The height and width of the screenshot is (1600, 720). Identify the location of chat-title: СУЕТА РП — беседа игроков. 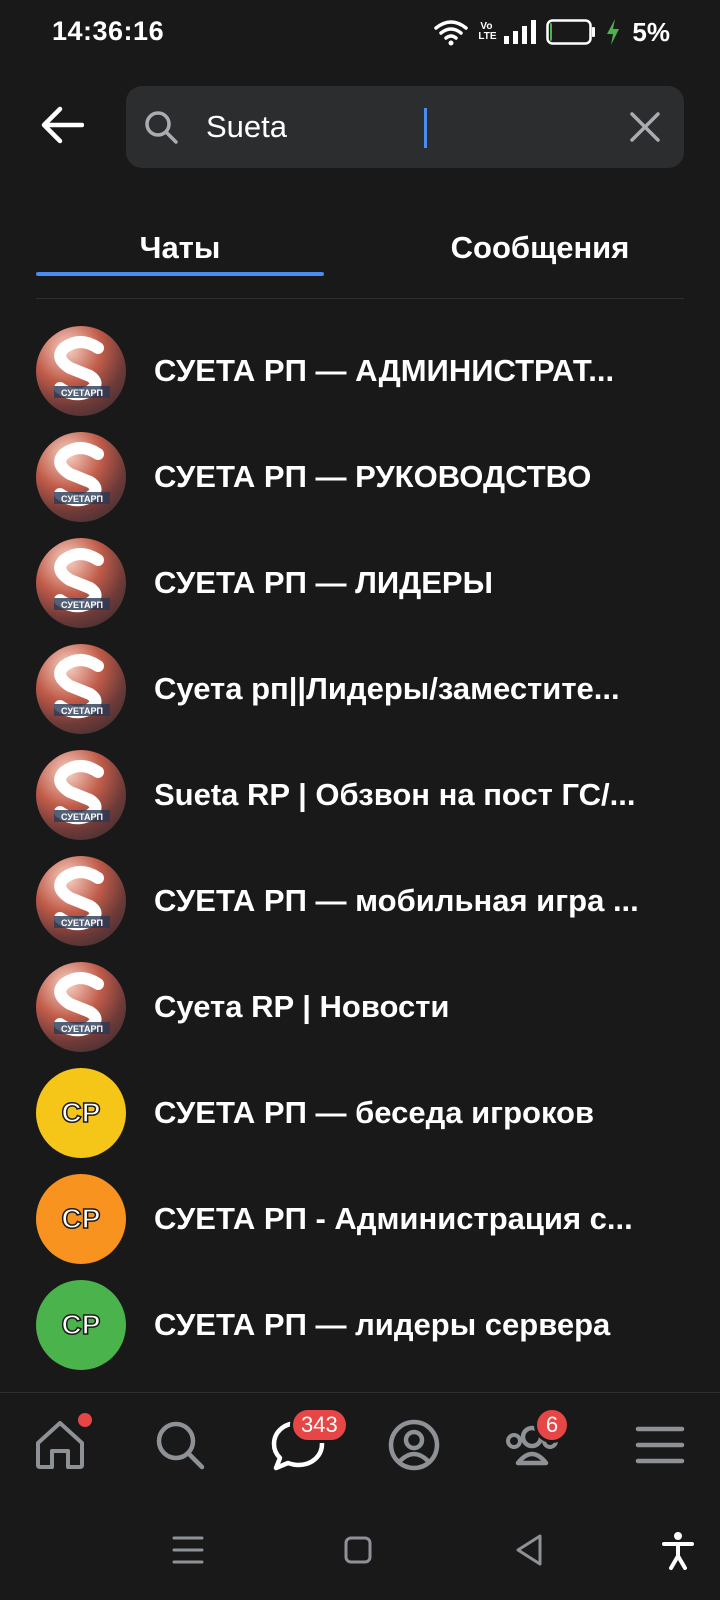
(374, 1112).